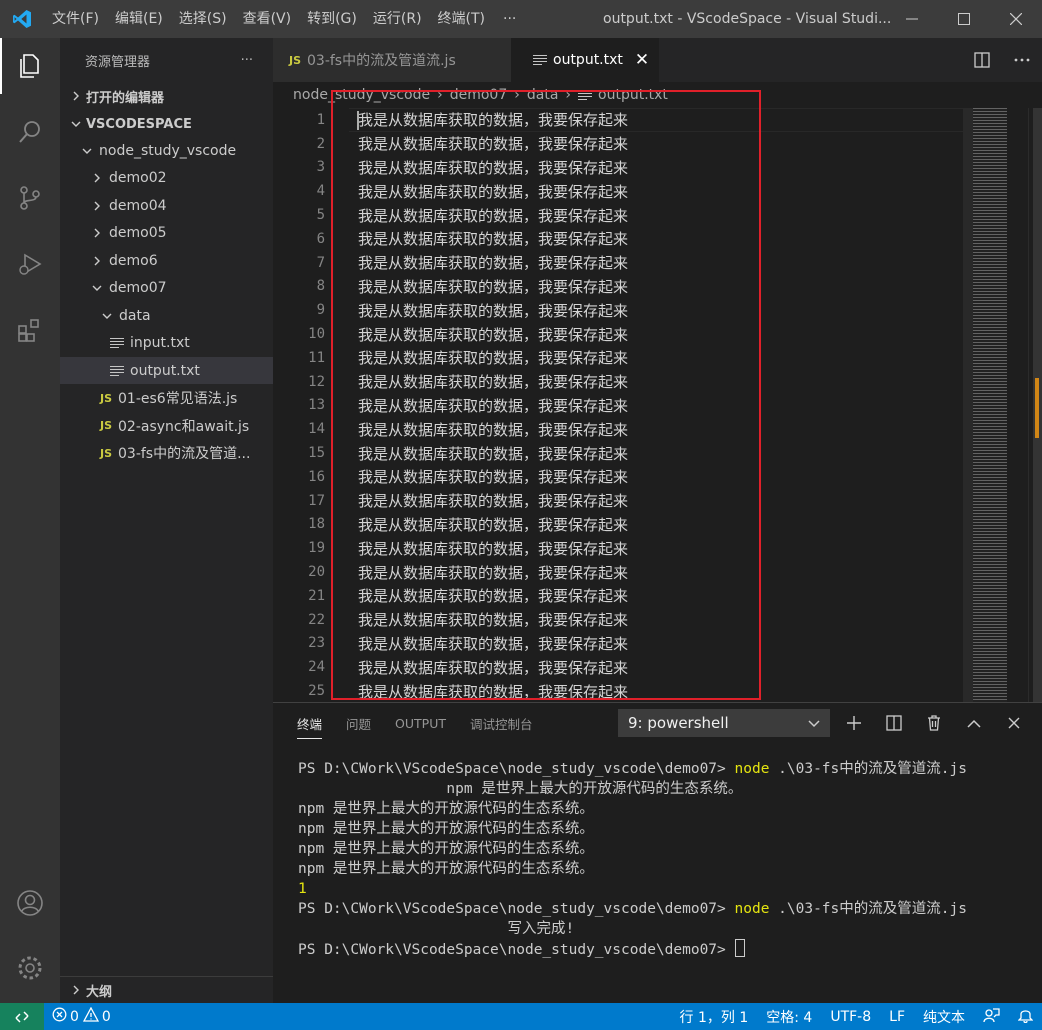 This screenshot has width=1042, height=1030. I want to click on source-control-icon, so click(30, 198).